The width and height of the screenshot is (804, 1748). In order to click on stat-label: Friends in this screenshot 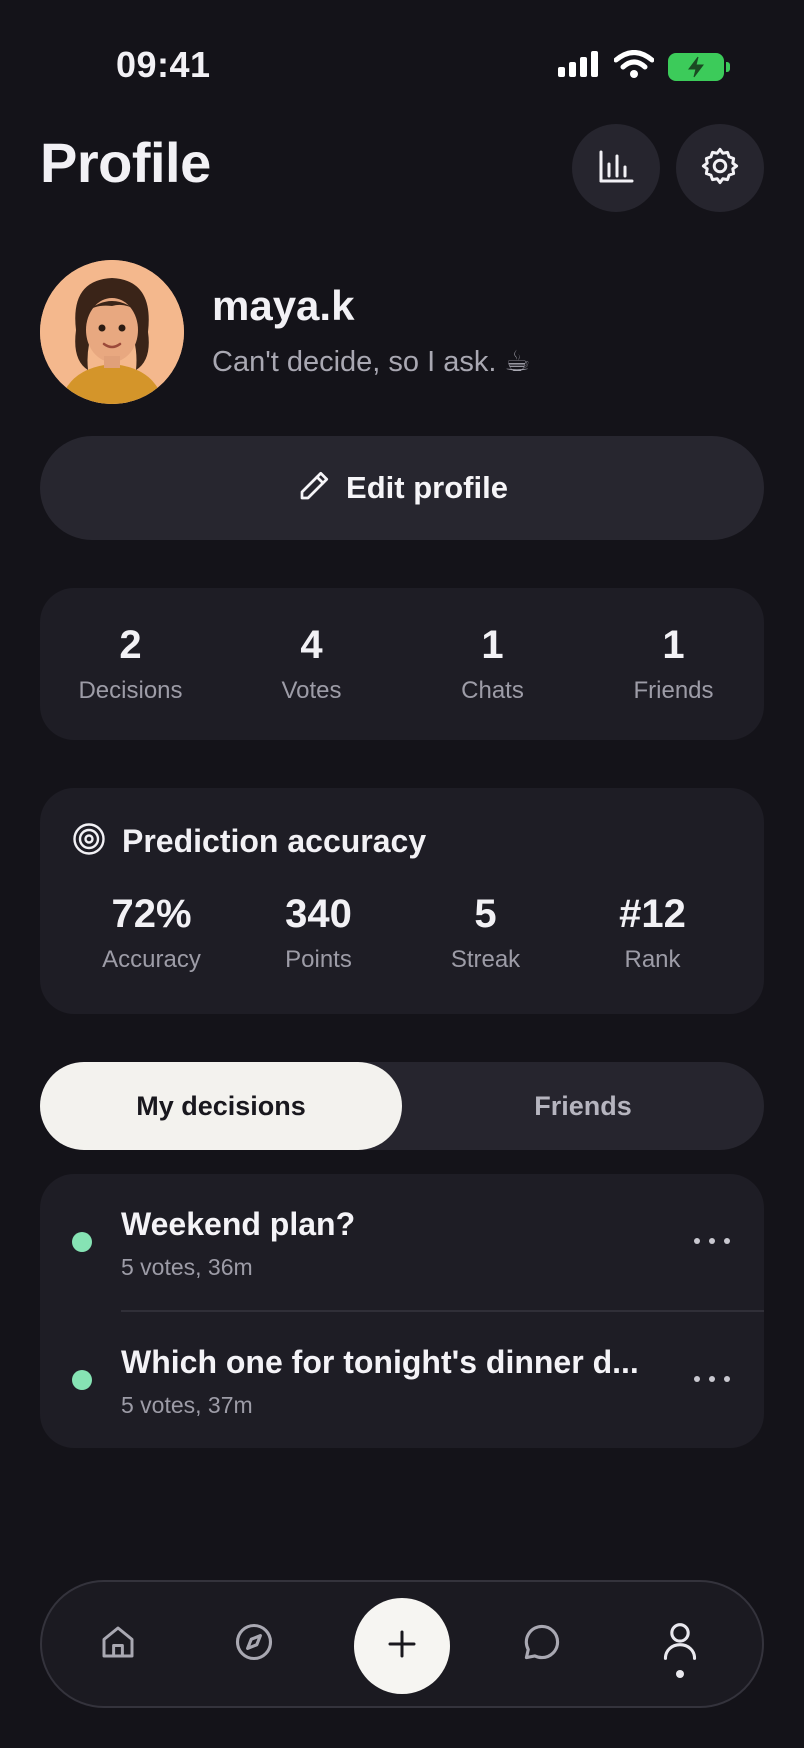, I will do `click(673, 690)`.